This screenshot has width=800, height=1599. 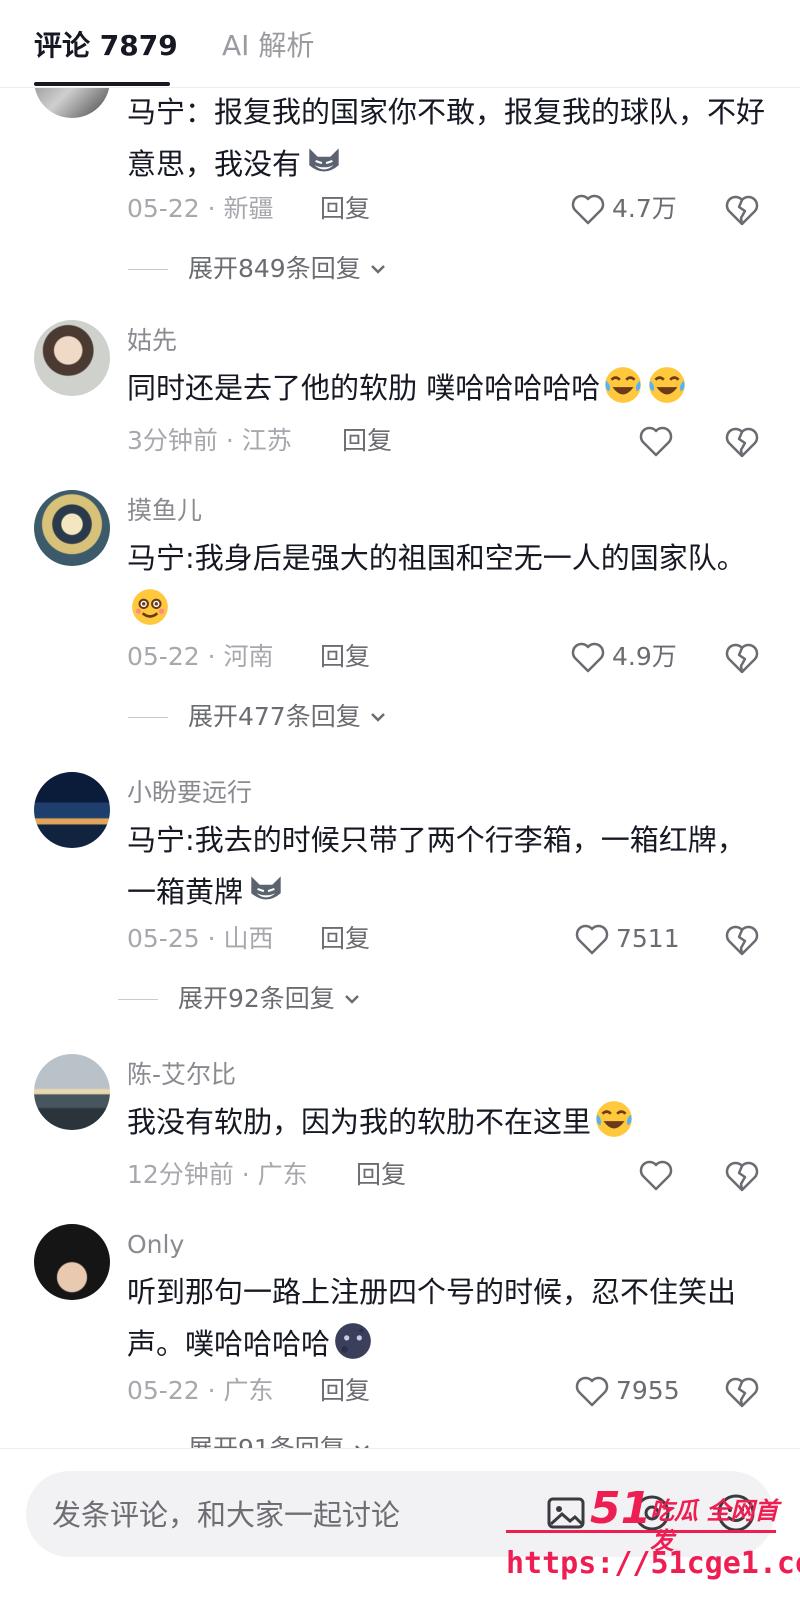 I want to click on like-button: 7511, so click(x=627, y=939).